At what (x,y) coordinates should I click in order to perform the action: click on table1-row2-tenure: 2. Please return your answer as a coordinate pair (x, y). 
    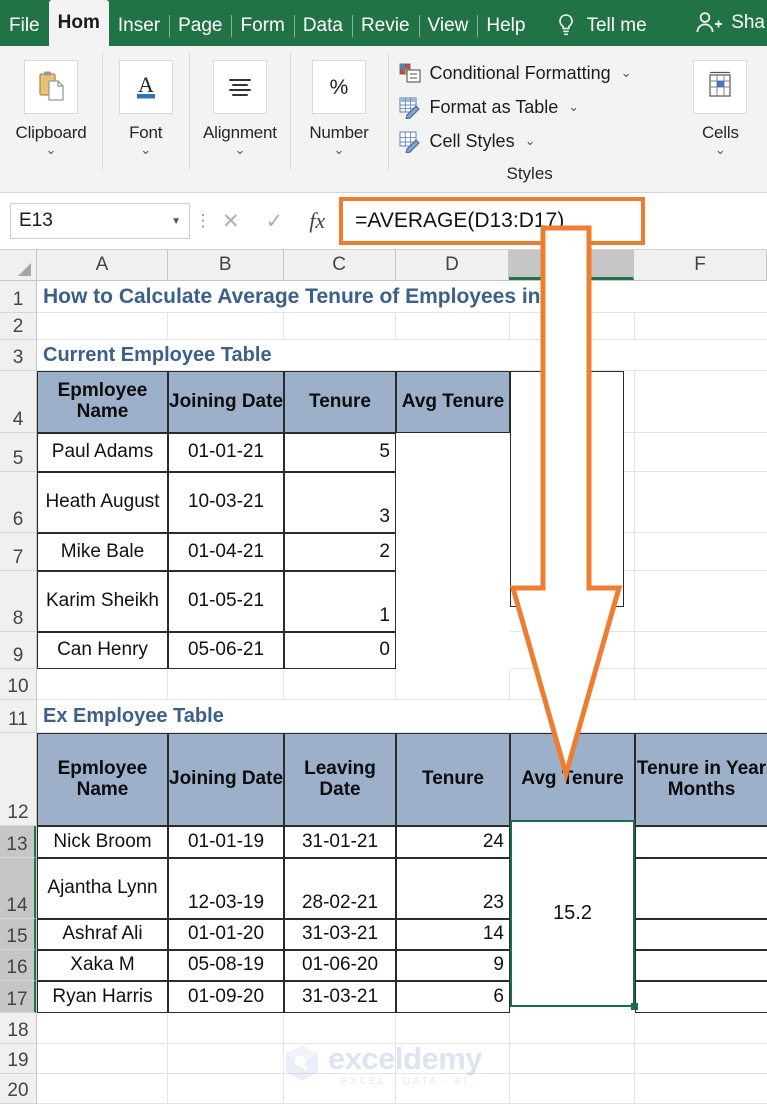
    Looking at the image, I should click on (340, 552).